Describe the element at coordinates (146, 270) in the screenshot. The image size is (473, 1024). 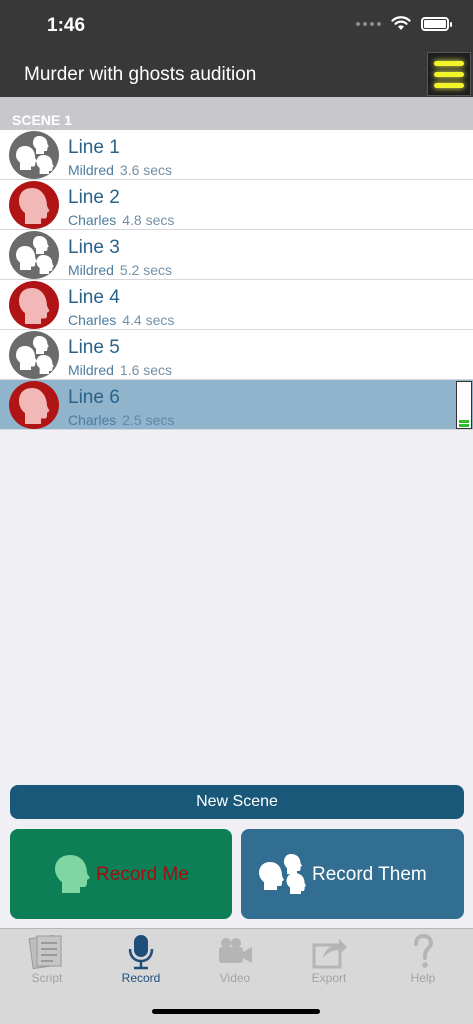
I see `line-duration: 5.2 secs` at that location.